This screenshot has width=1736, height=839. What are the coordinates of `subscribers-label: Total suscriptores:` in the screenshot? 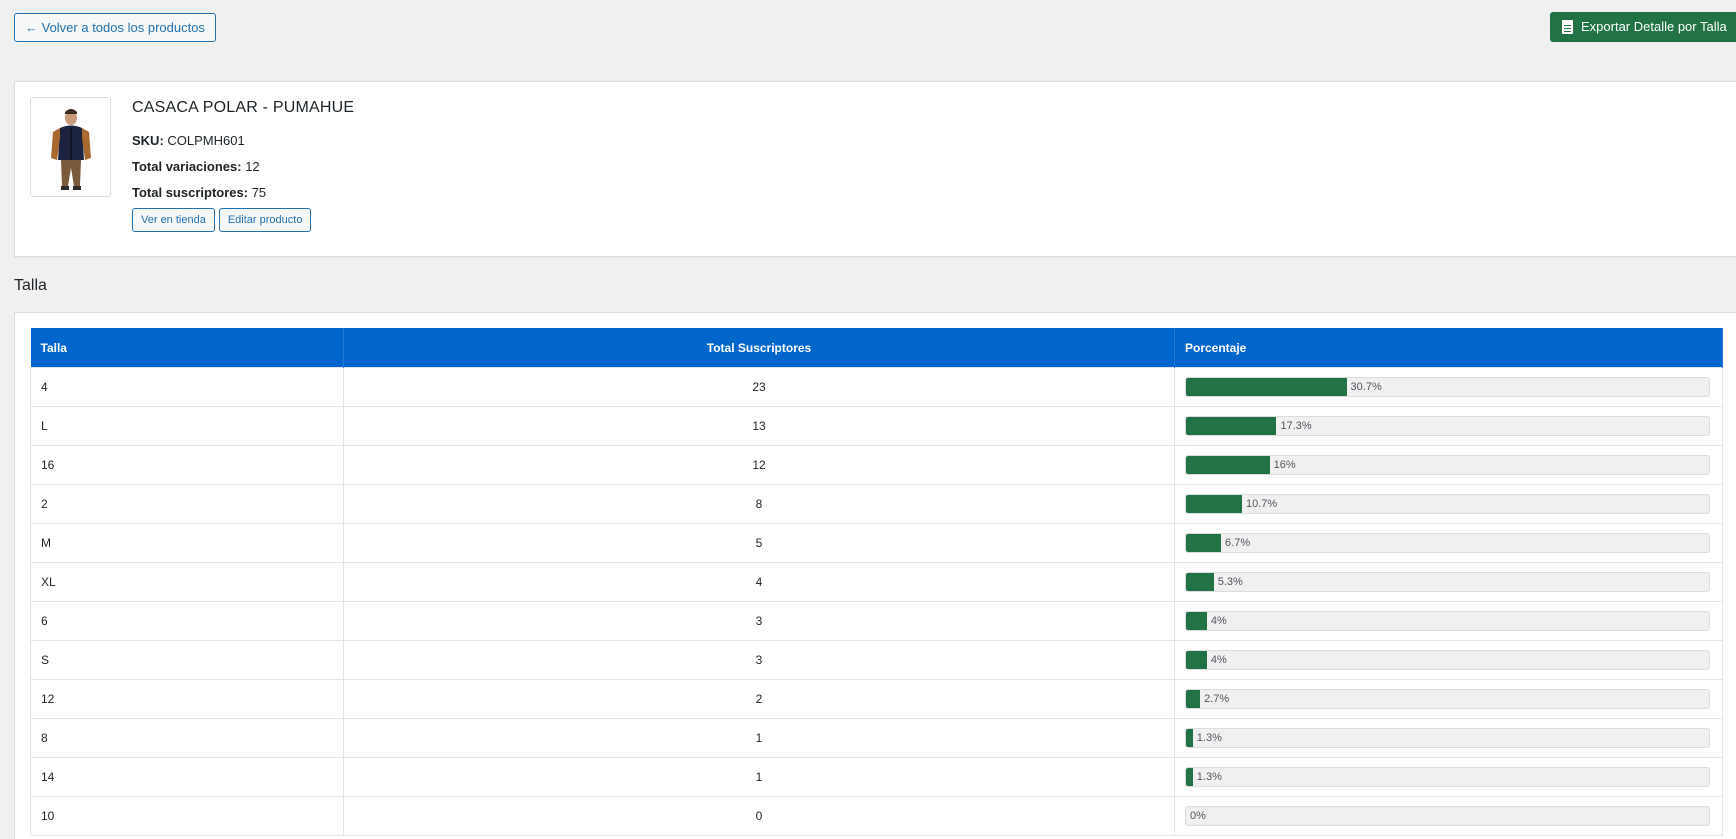 It's located at (190, 192).